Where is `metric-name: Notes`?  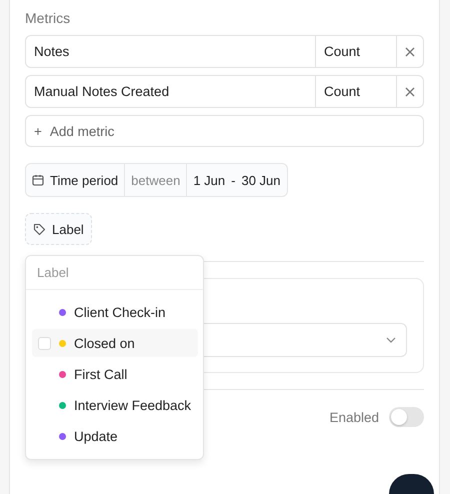 metric-name: Notes is located at coordinates (51, 52).